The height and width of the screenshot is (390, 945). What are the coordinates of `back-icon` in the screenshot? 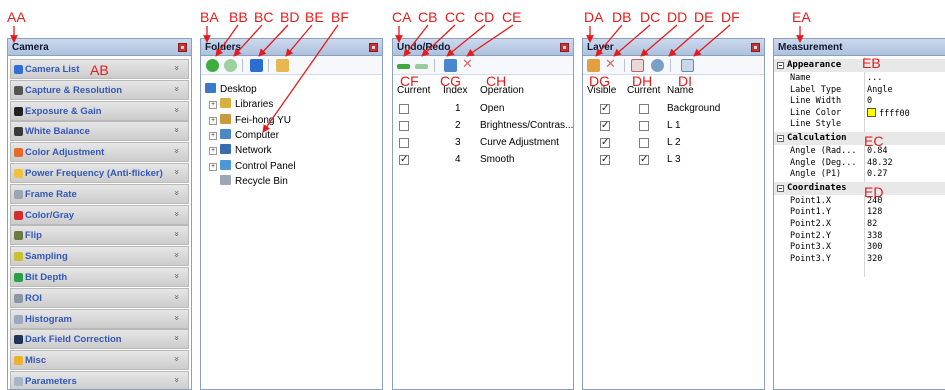 It's located at (212, 65).